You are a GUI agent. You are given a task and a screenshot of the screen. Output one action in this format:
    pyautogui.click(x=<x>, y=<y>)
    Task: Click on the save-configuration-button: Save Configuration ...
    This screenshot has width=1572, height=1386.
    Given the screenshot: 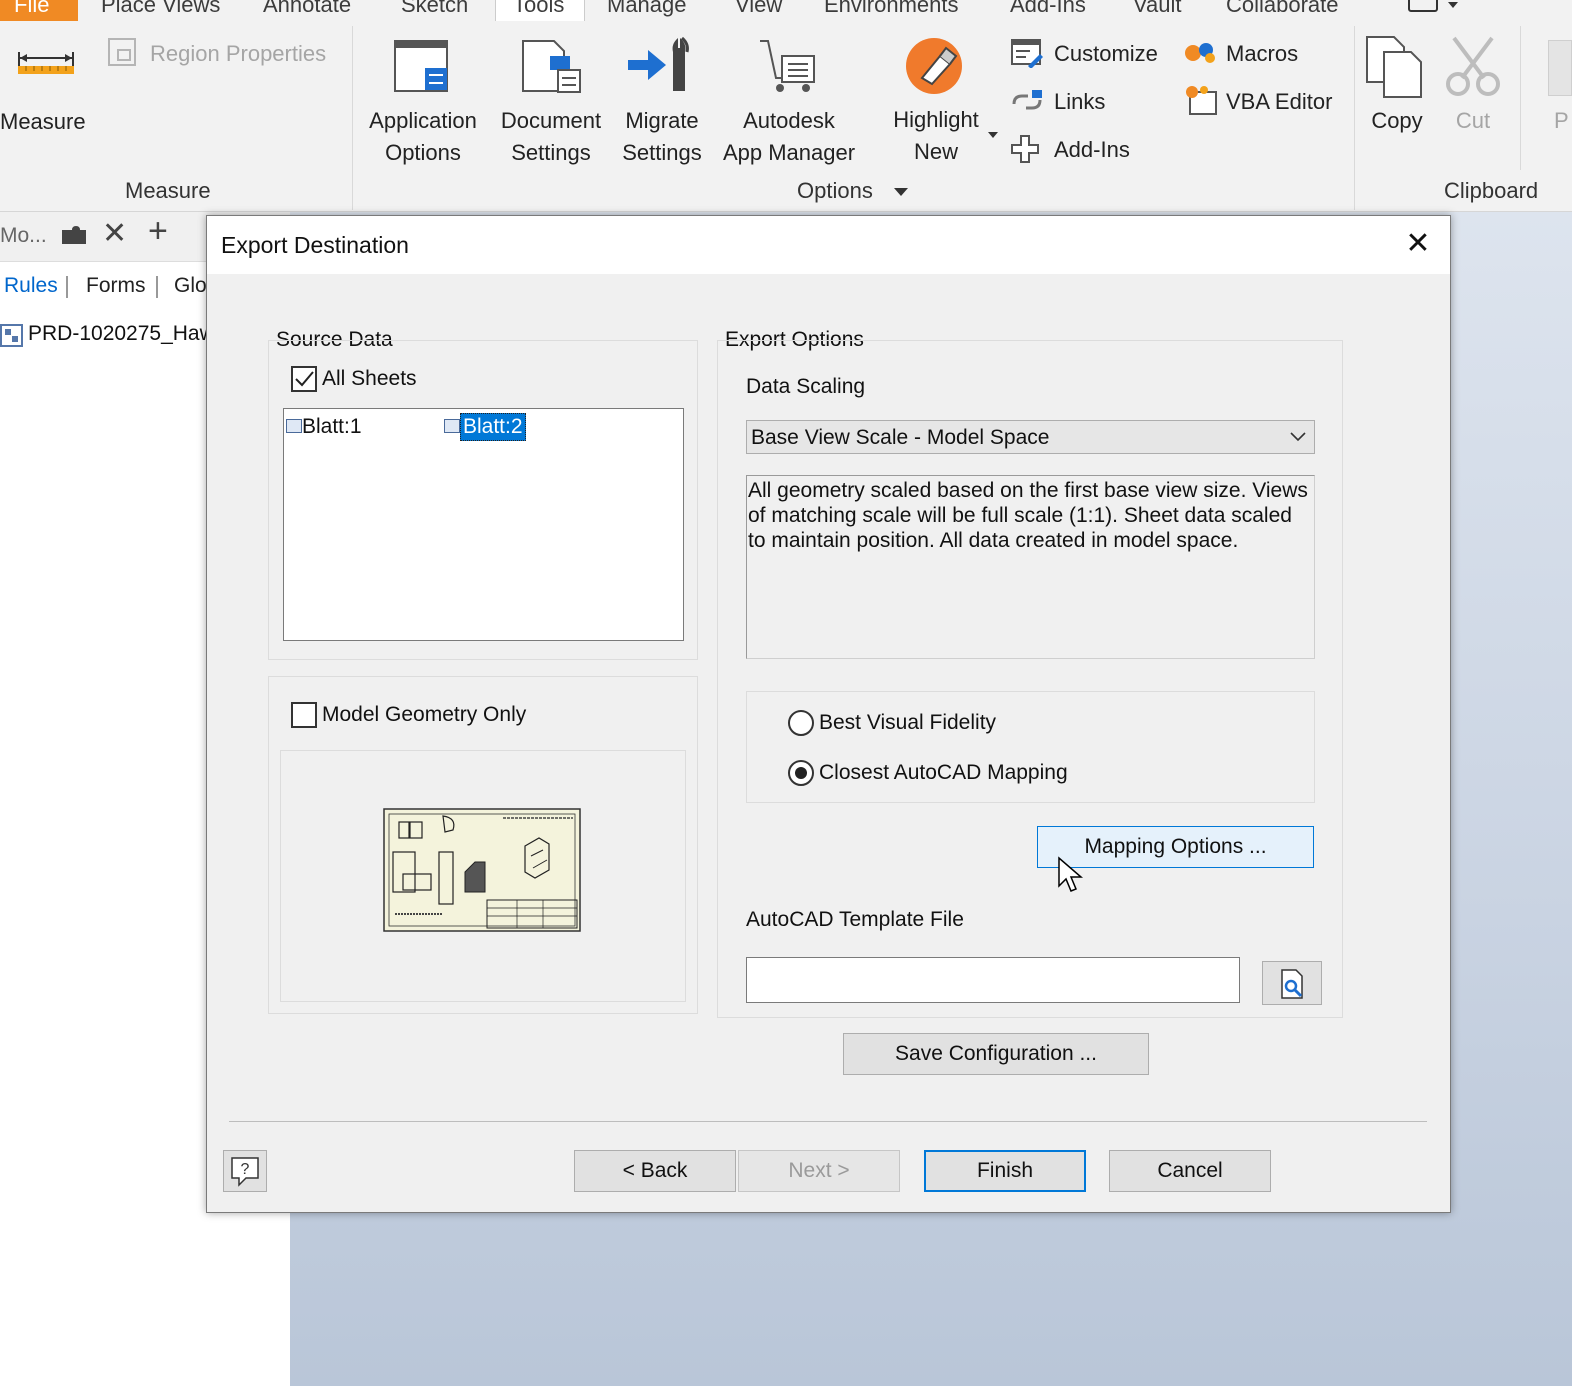 What is the action you would take?
    pyautogui.click(x=996, y=1054)
    